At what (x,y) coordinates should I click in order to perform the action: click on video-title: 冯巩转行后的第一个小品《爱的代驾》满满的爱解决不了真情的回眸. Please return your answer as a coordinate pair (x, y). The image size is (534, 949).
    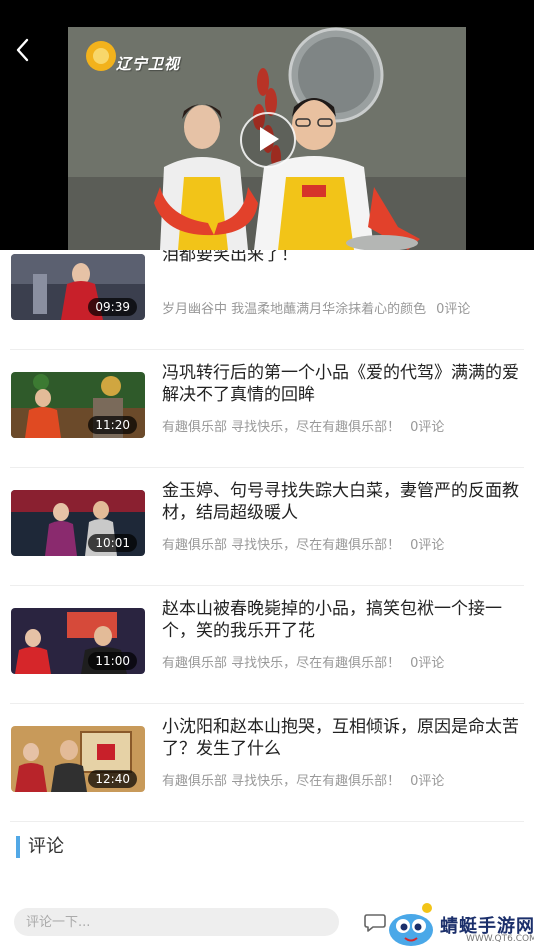
    Looking at the image, I should click on (345, 384).